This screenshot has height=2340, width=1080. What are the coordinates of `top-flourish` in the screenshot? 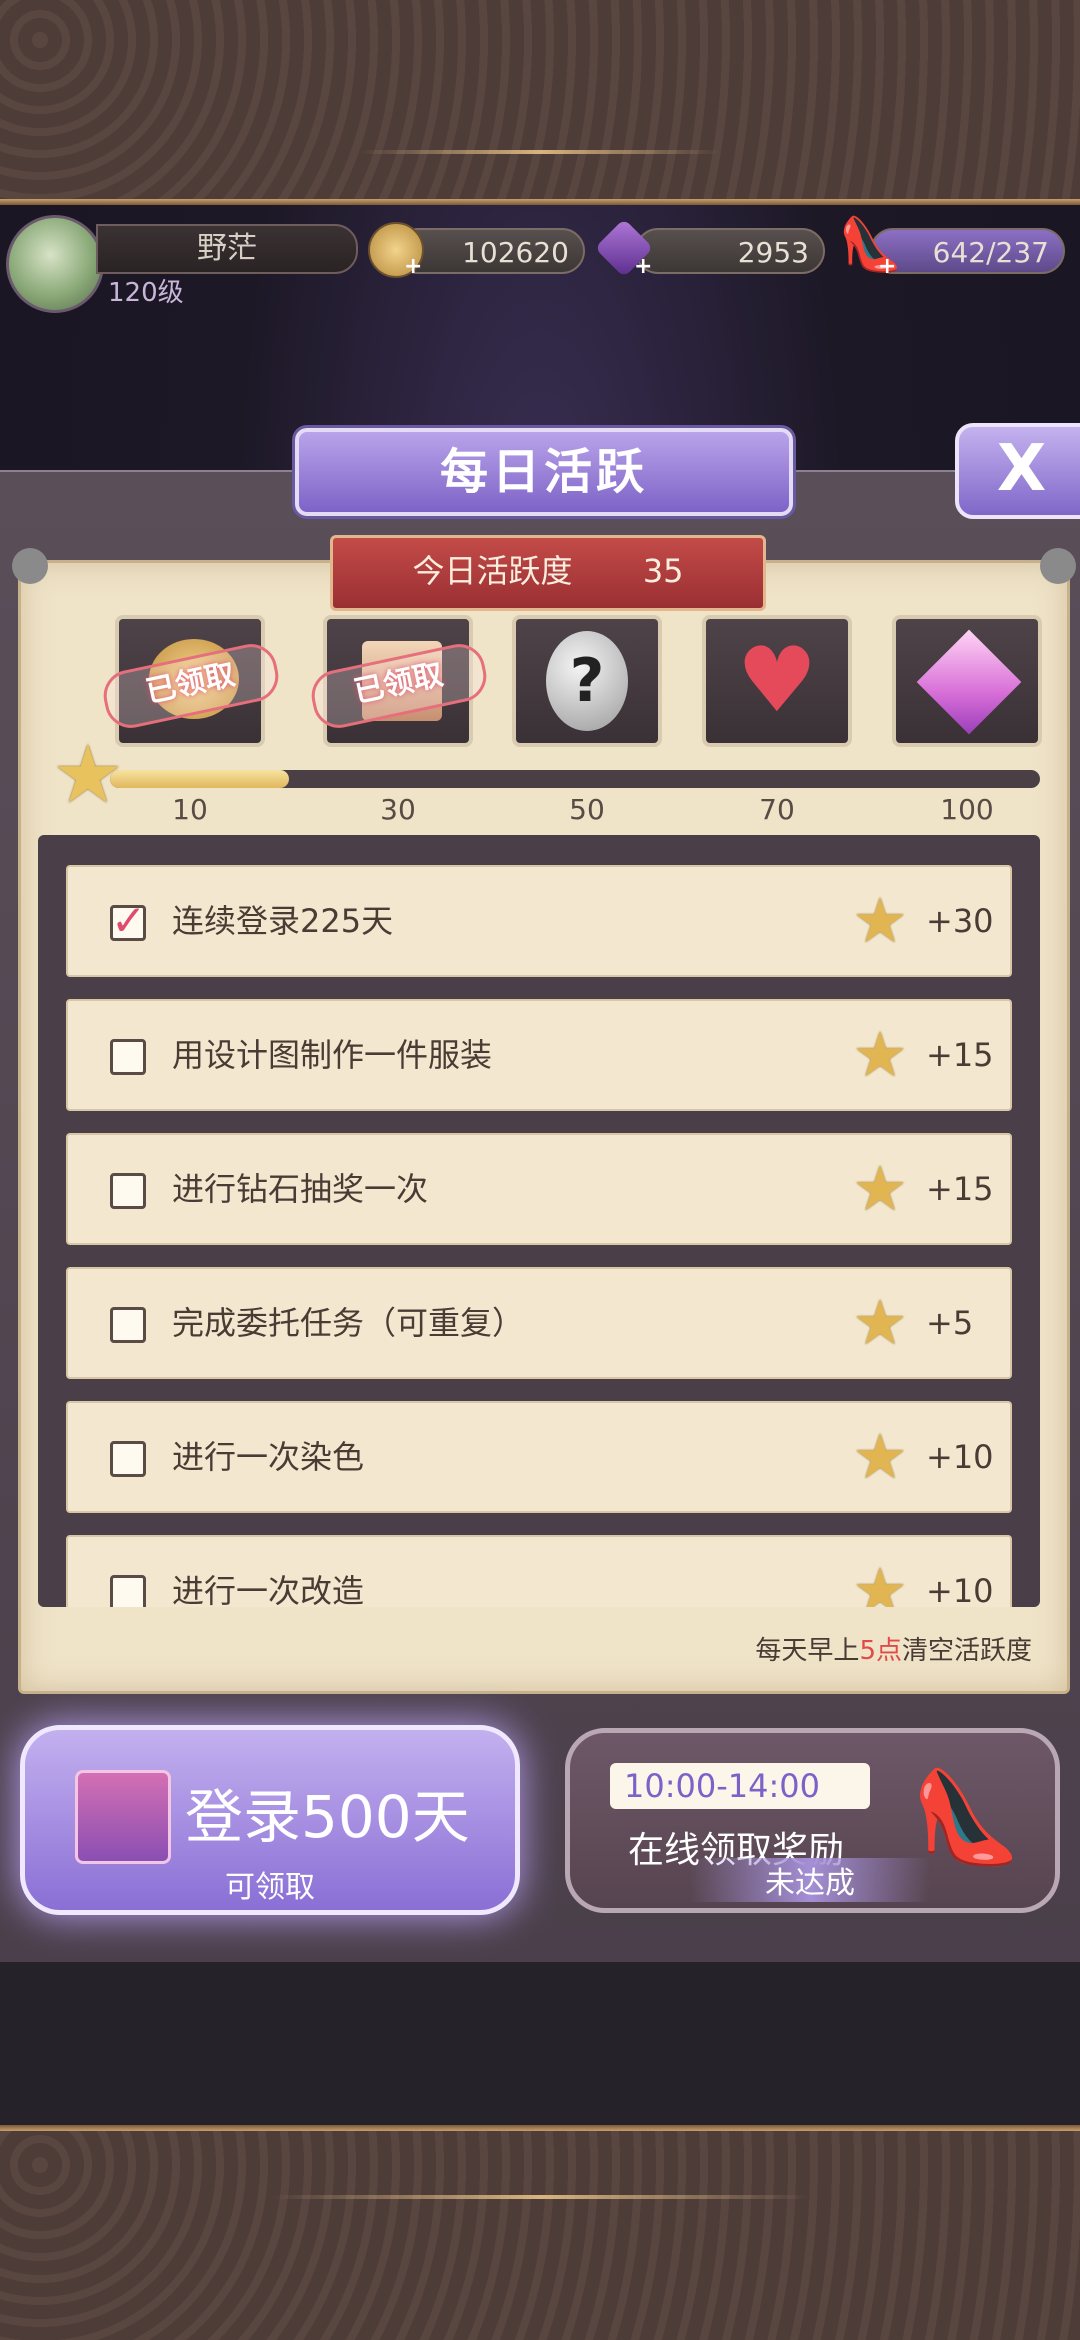 It's located at (540, 152).